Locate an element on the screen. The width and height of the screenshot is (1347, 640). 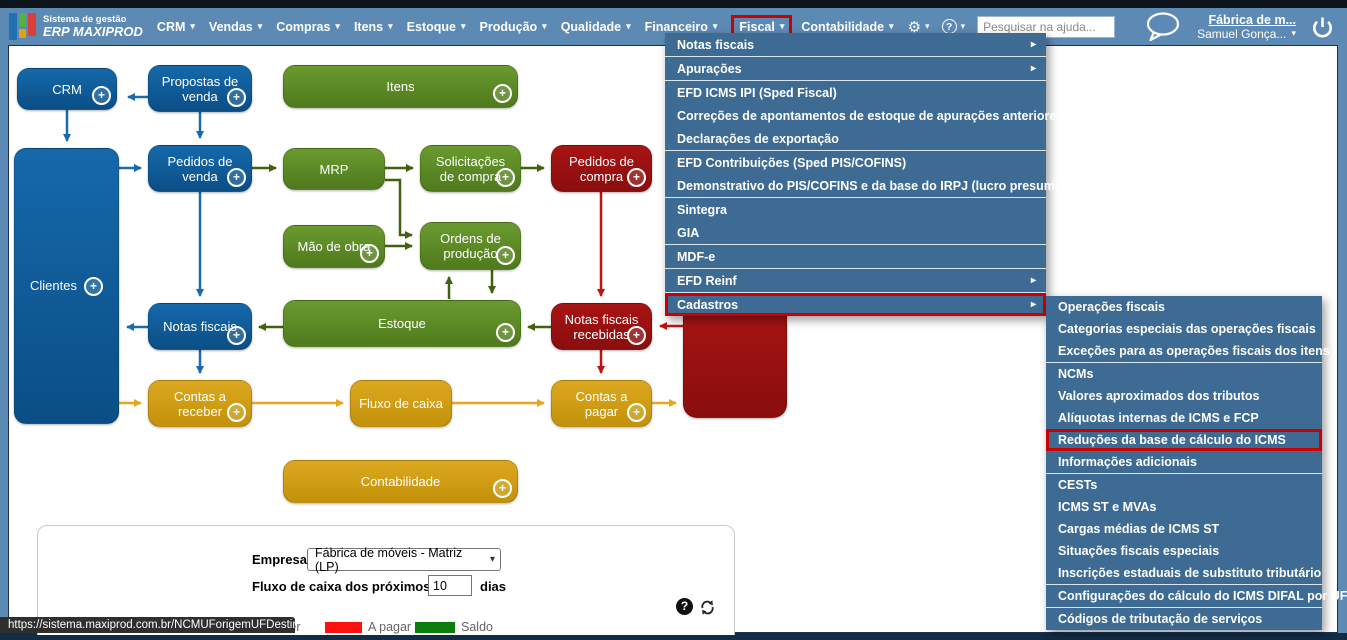
empresa-selected-value: Fábrica de móveis - Matriz (LP) is located at coordinates (389, 559).